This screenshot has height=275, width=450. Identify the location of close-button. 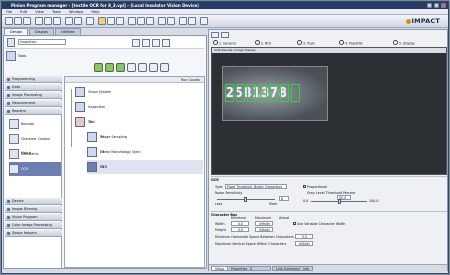
(443, 5).